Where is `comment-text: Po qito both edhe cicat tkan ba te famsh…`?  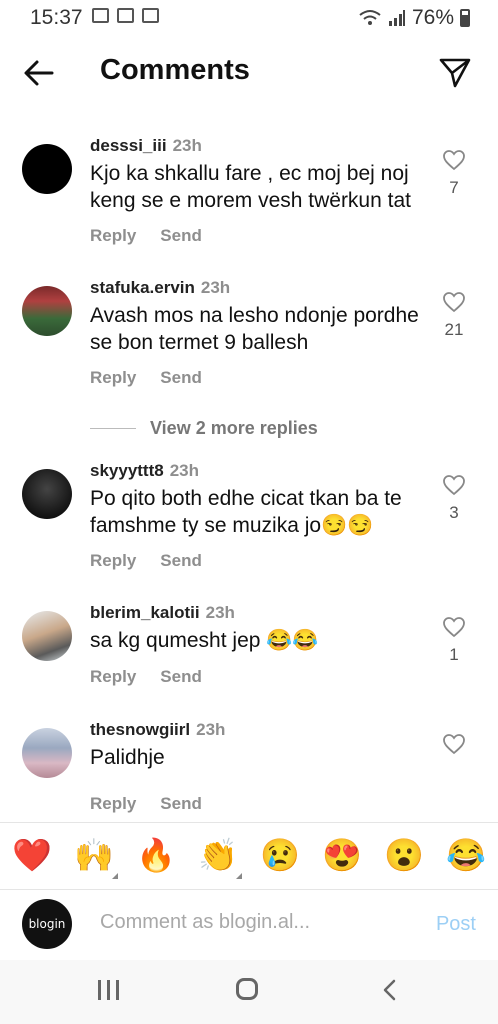 comment-text: Po qito both edhe cicat tkan ba te famsh… is located at coordinates (246, 512).